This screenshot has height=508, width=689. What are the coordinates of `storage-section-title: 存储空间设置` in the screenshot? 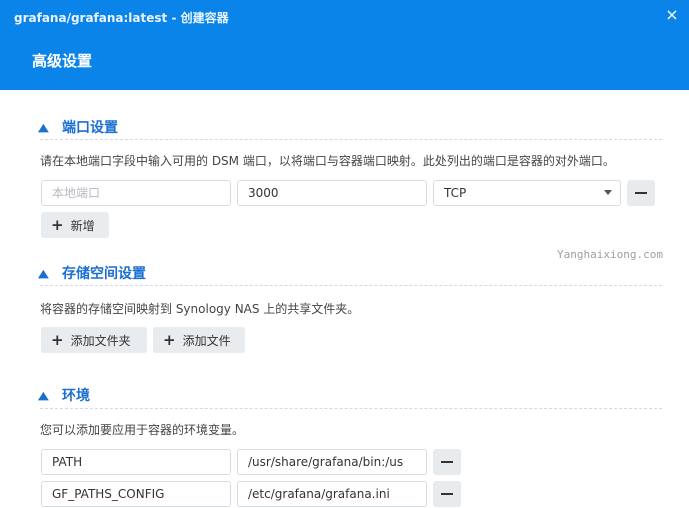 It's located at (104, 274).